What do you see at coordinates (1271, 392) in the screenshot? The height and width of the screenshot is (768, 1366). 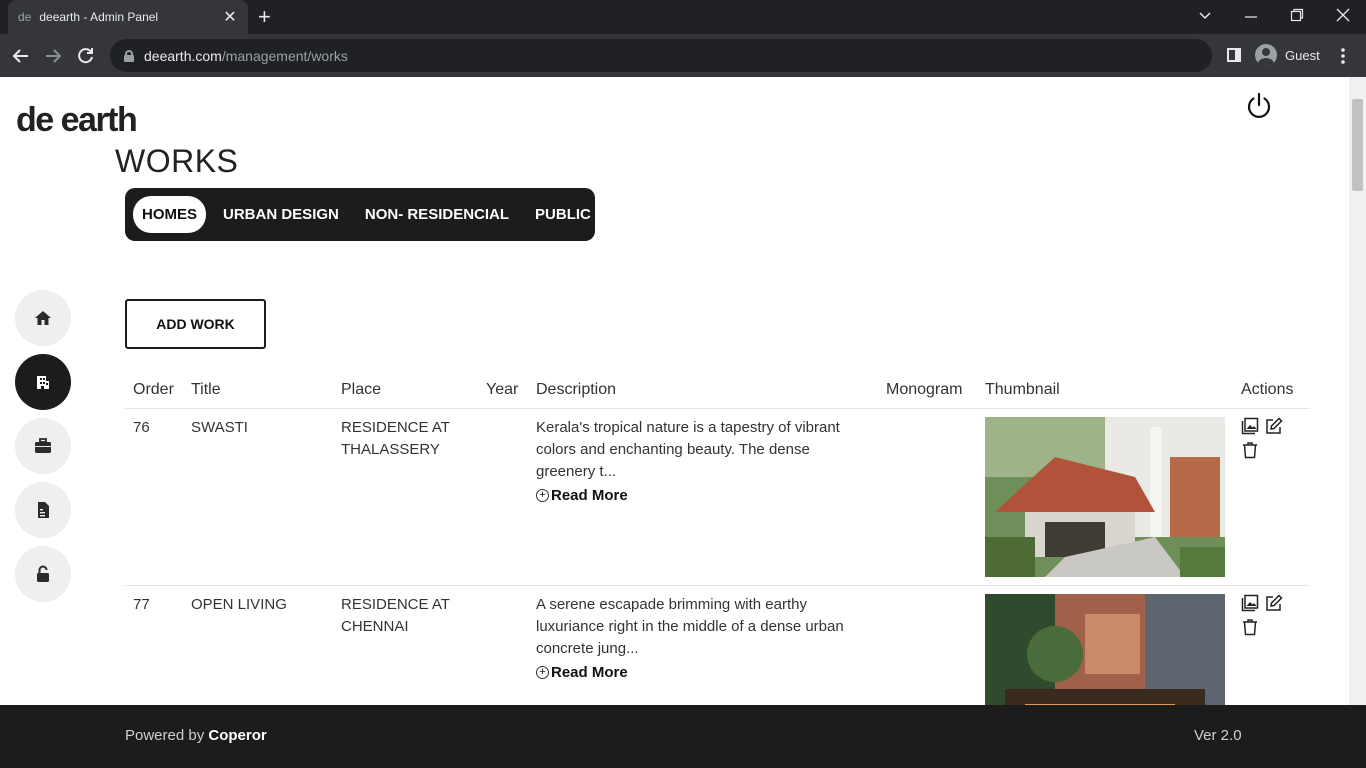 I see `header-actions: Actions` at bounding box center [1271, 392].